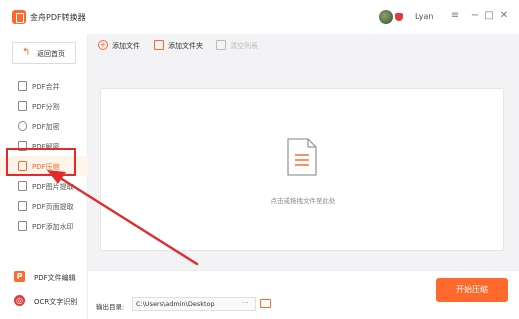  Describe the element at coordinates (51, 54) in the screenshot. I see `home-button-label: 返回首页` at that location.